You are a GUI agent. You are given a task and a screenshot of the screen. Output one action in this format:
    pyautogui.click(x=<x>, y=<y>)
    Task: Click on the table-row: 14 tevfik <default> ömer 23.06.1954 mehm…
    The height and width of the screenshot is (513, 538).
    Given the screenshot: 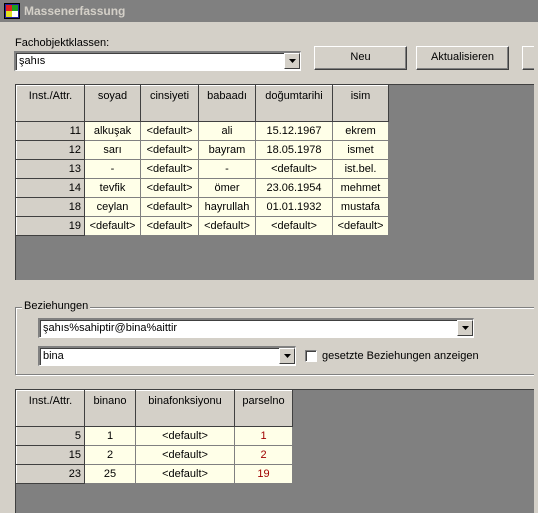 What is the action you would take?
    pyautogui.click(x=202, y=188)
    